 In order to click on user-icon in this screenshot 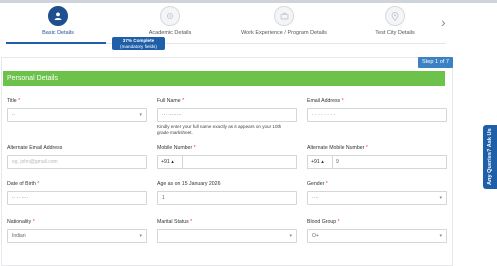, I will do `click(58, 16)`.